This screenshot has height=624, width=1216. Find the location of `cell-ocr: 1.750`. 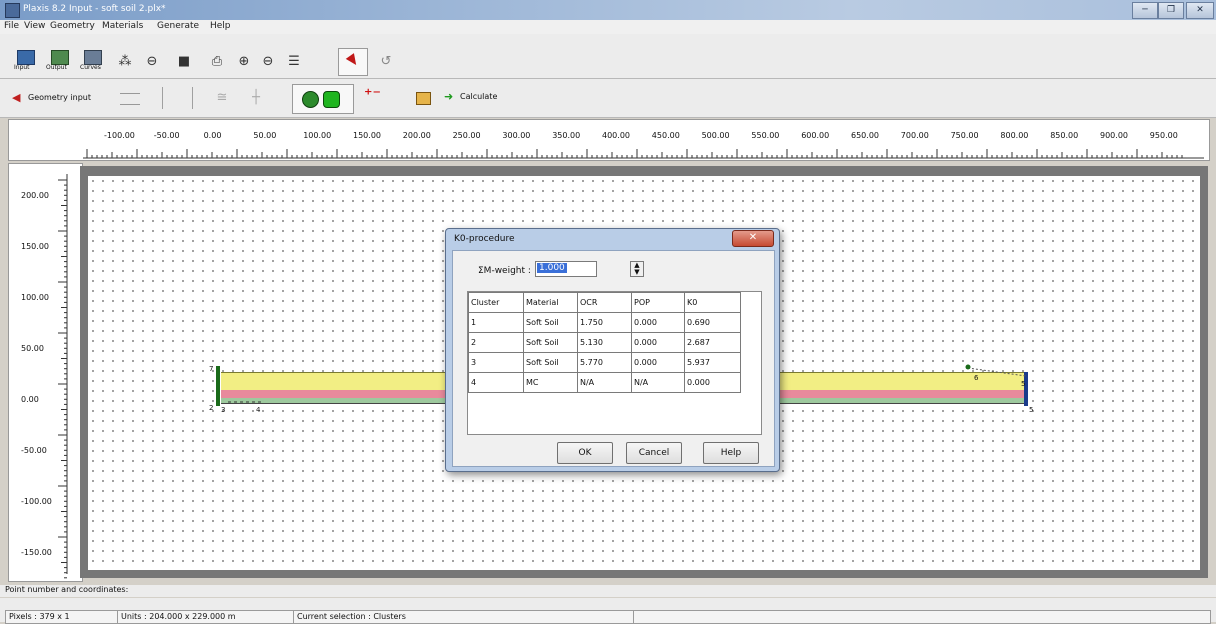

cell-ocr: 1.750 is located at coordinates (604, 322).